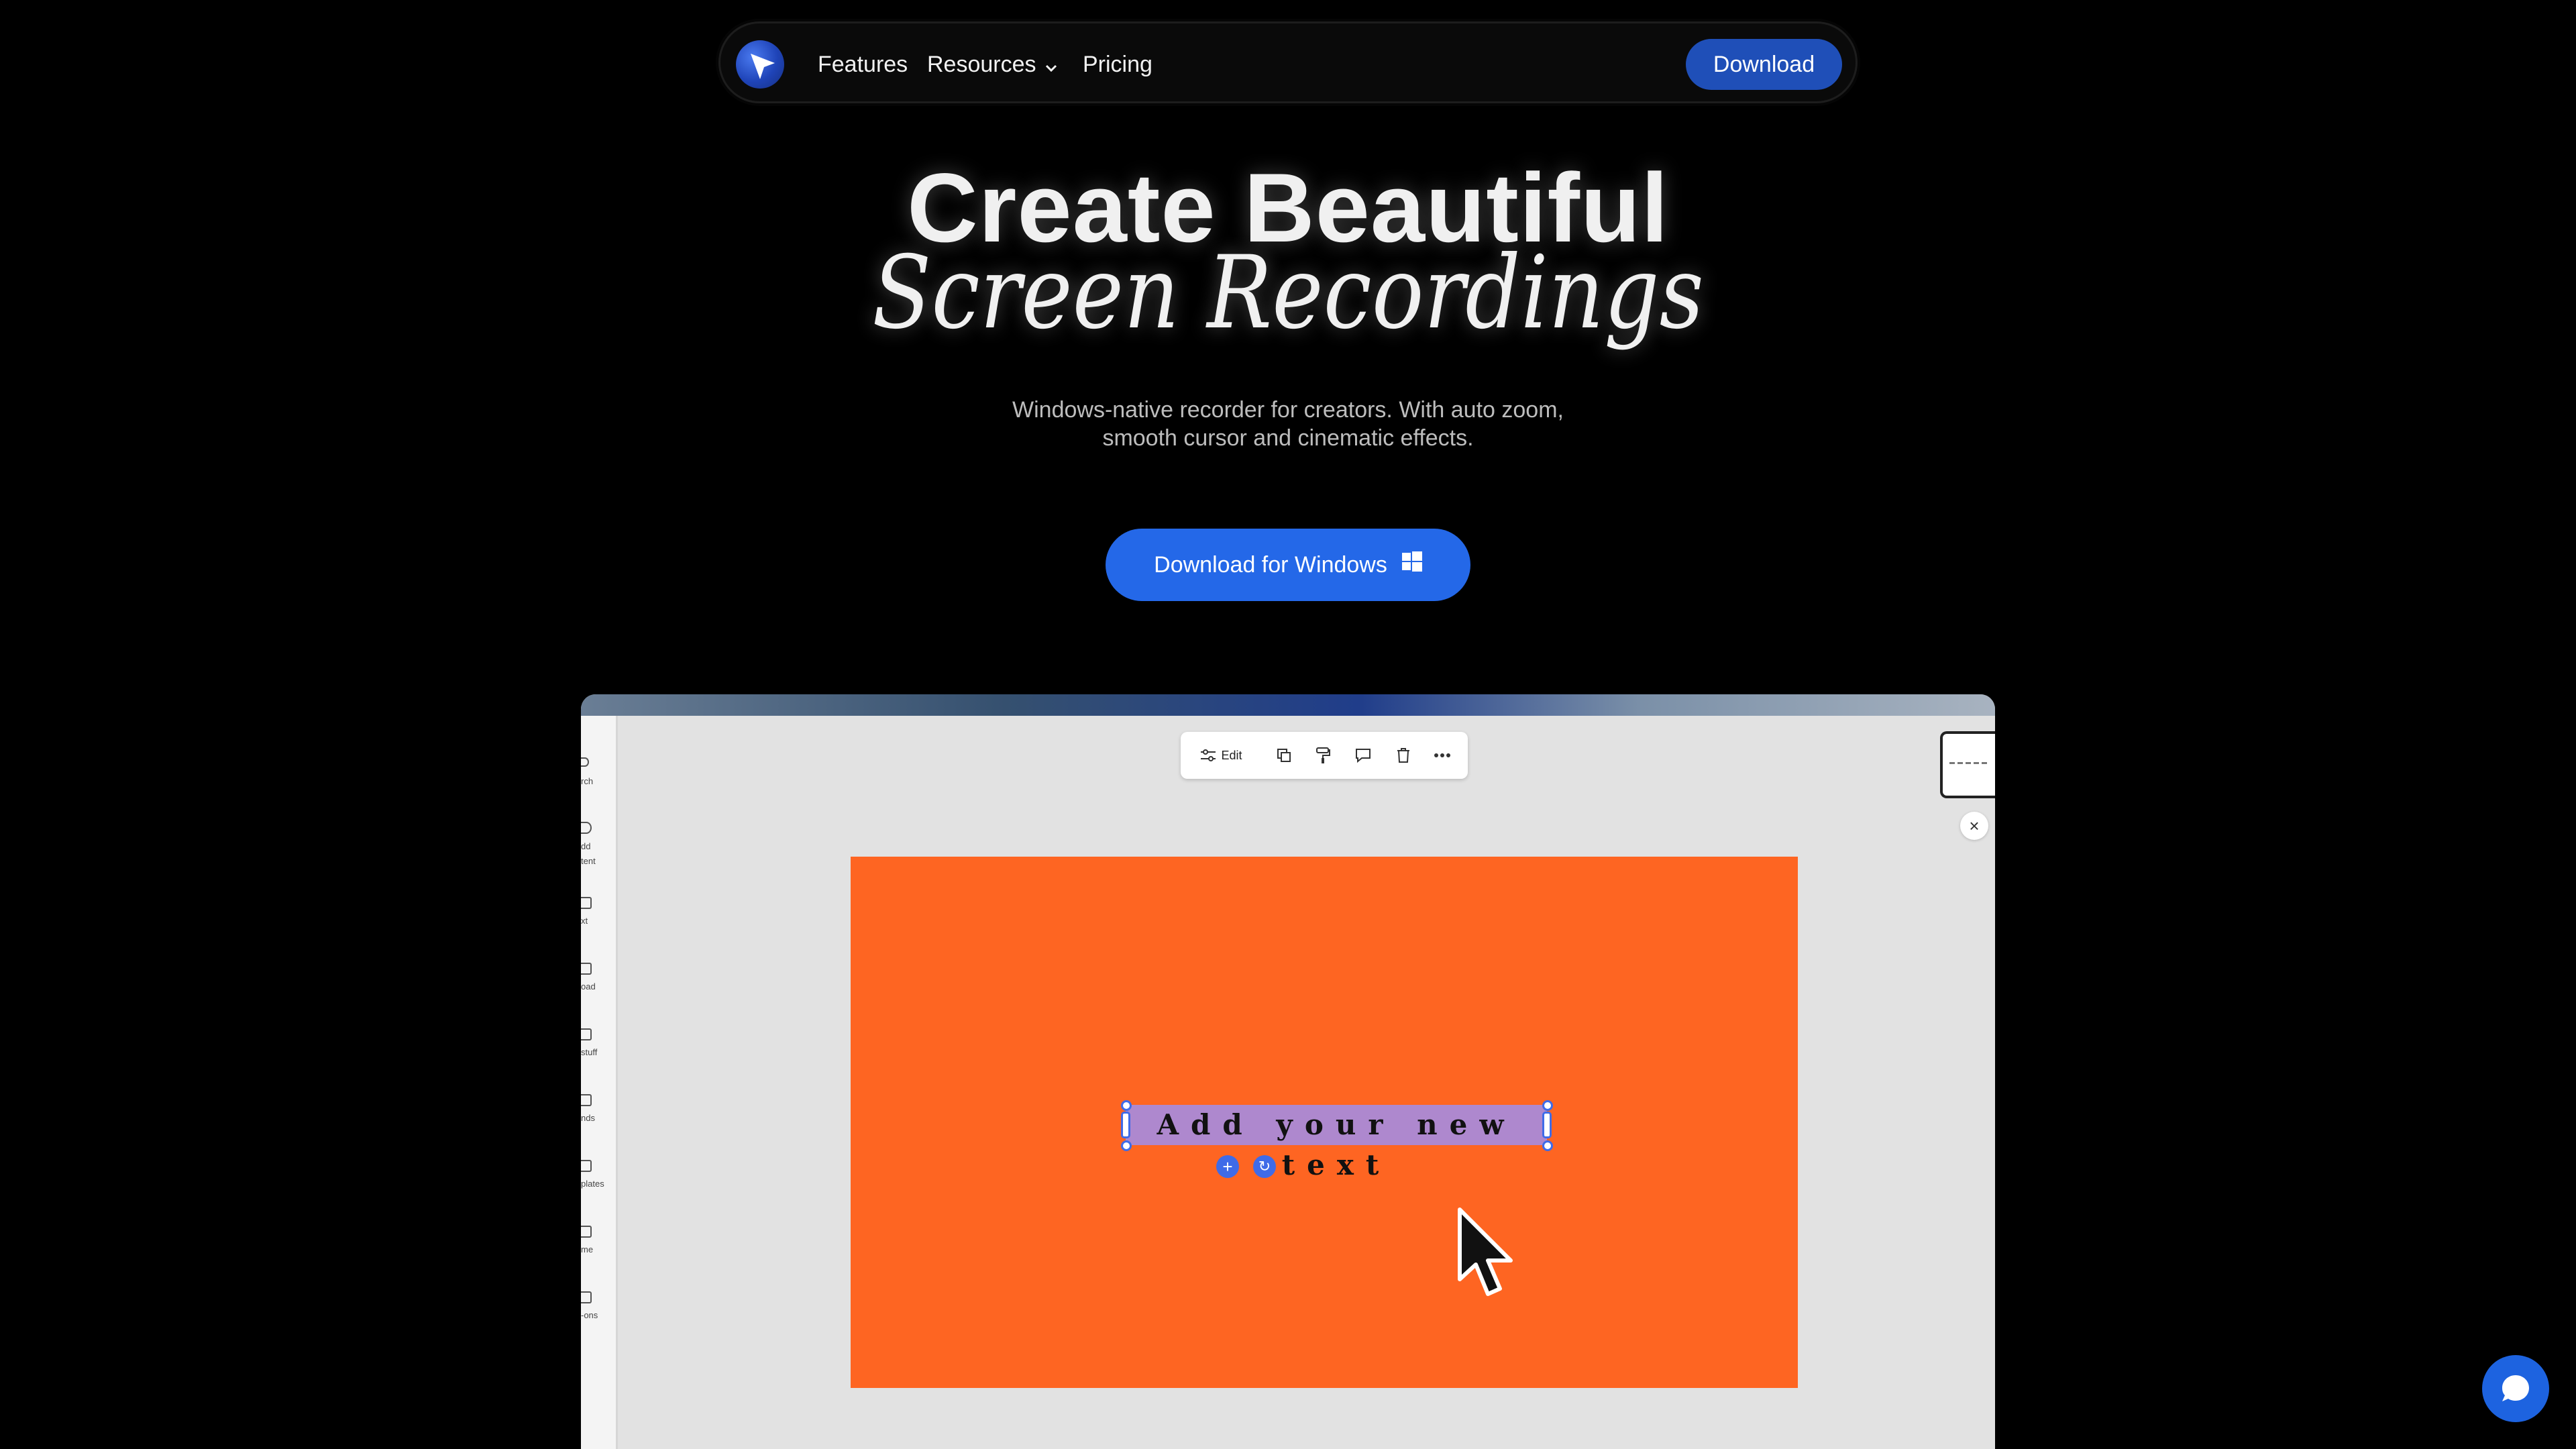 This screenshot has width=2576, height=1449. What do you see at coordinates (586, 1297) in the screenshot?
I see `addons-icon` at bounding box center [586, 1297].